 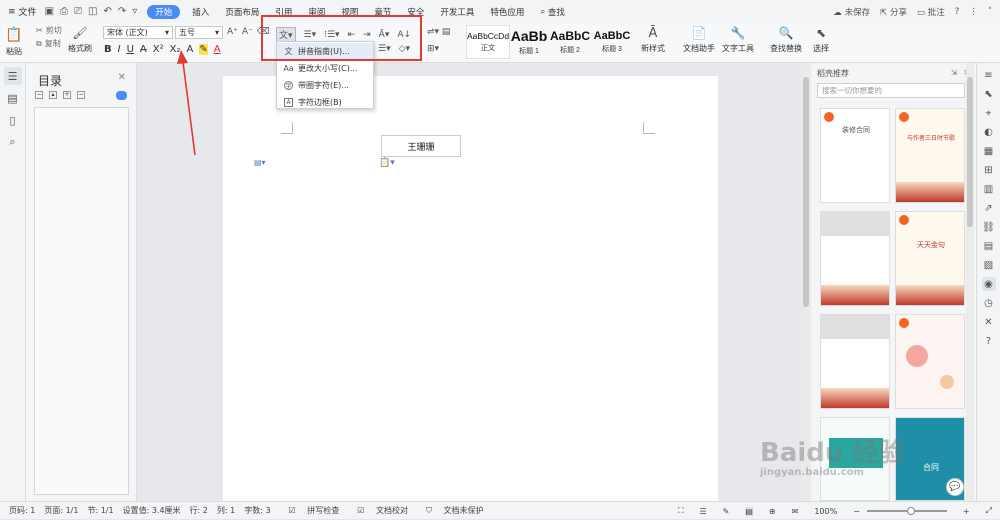 I want to click on read-view-icon: ✉, so click(x=795, y=511).